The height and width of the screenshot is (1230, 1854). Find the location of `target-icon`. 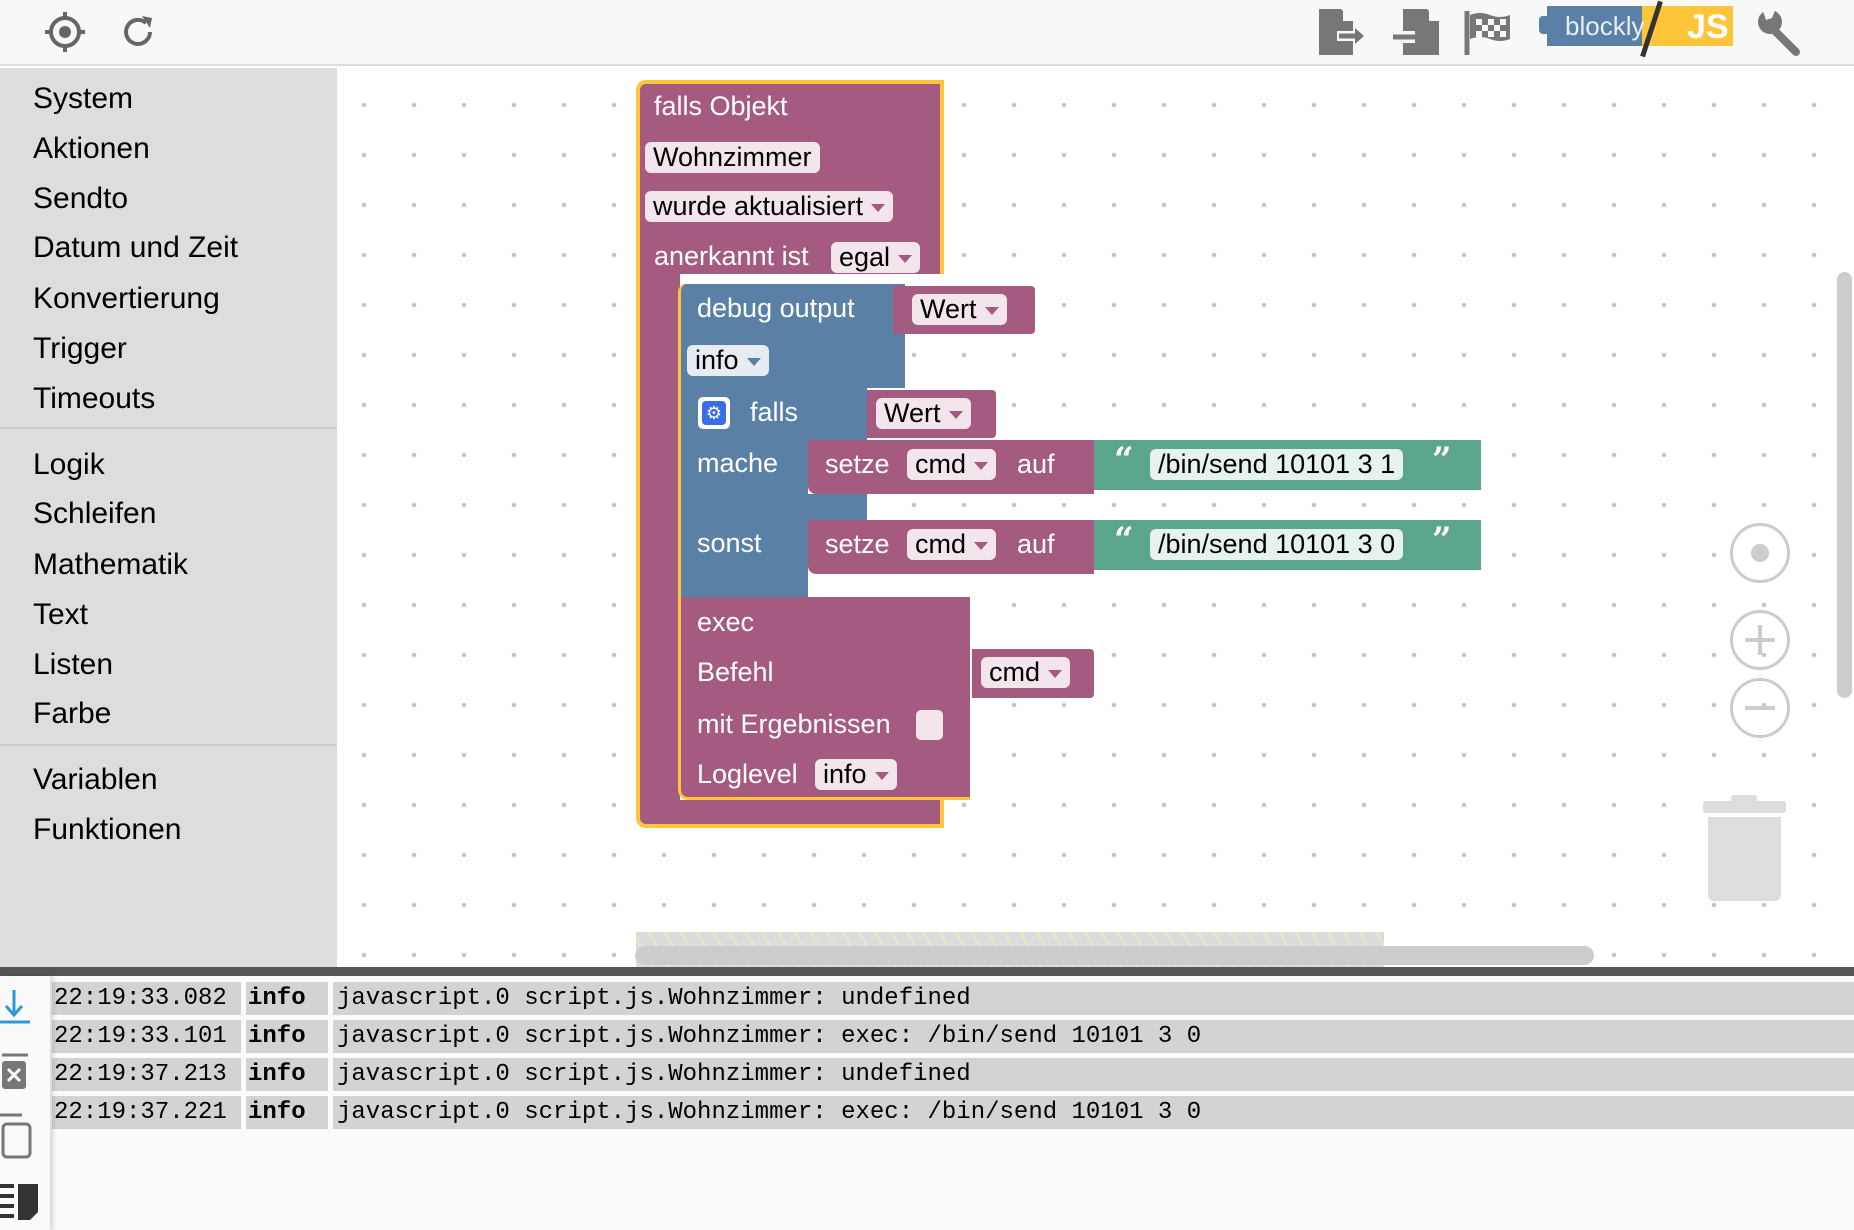

target-icon is located at coordinates (65, 32).